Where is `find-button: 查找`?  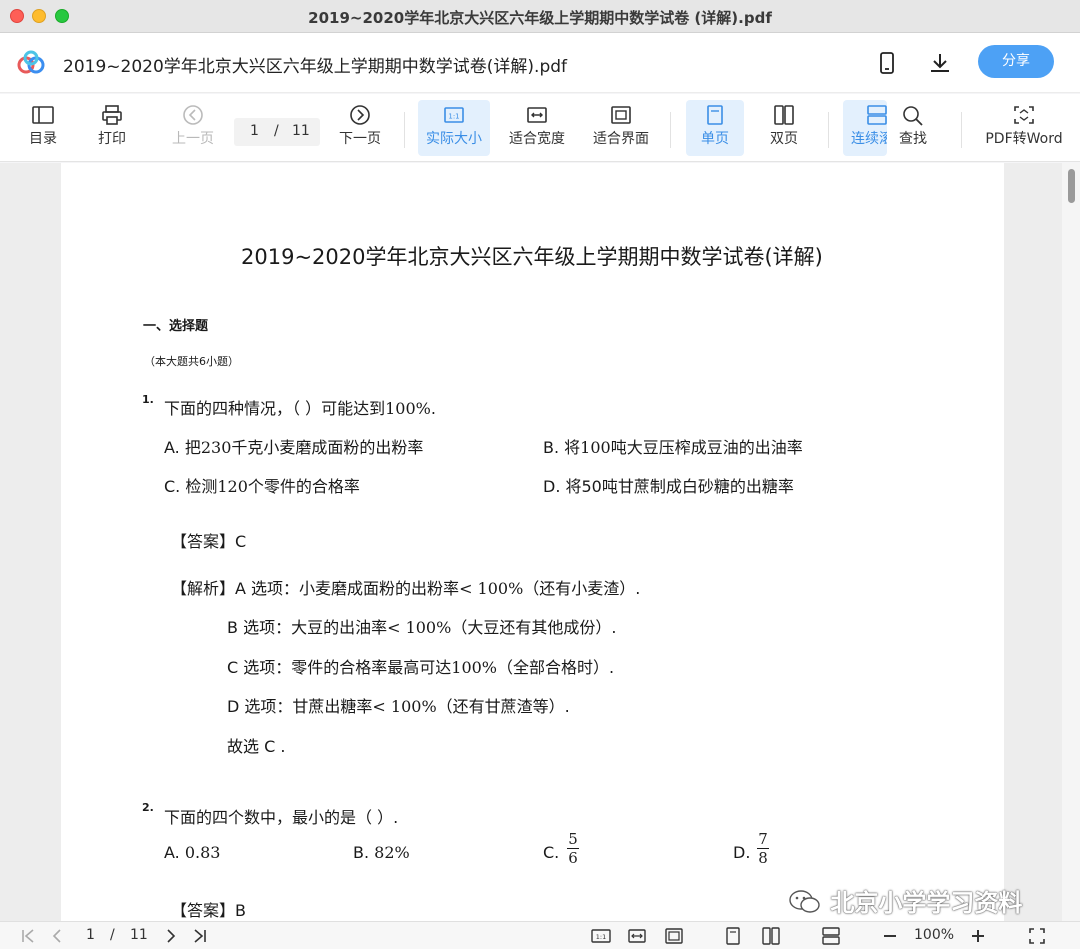
find-button: 查找 is located at coordinates (913, 128).